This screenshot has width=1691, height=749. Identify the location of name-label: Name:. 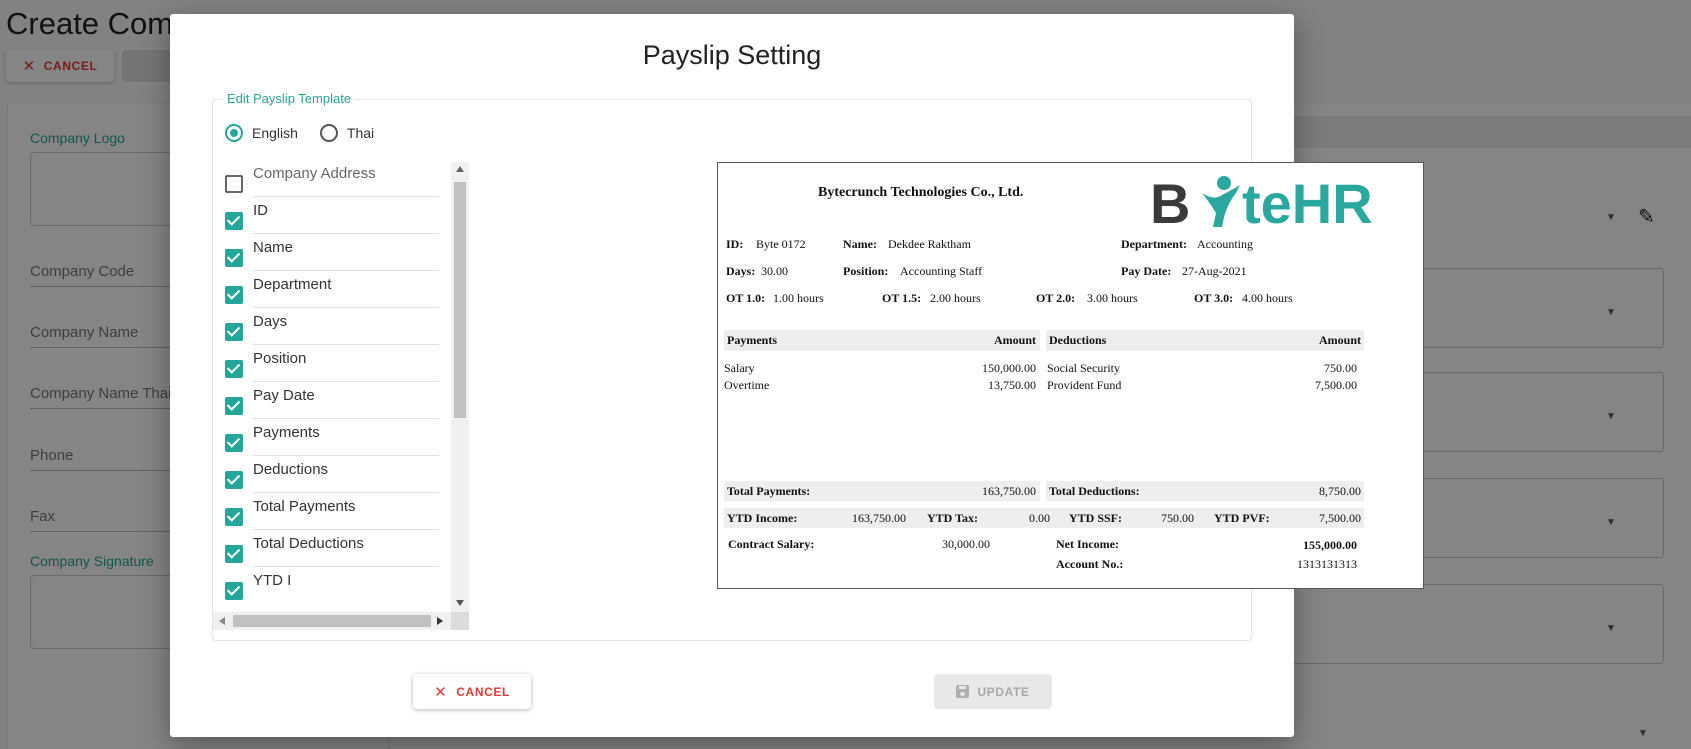
(860, 244).